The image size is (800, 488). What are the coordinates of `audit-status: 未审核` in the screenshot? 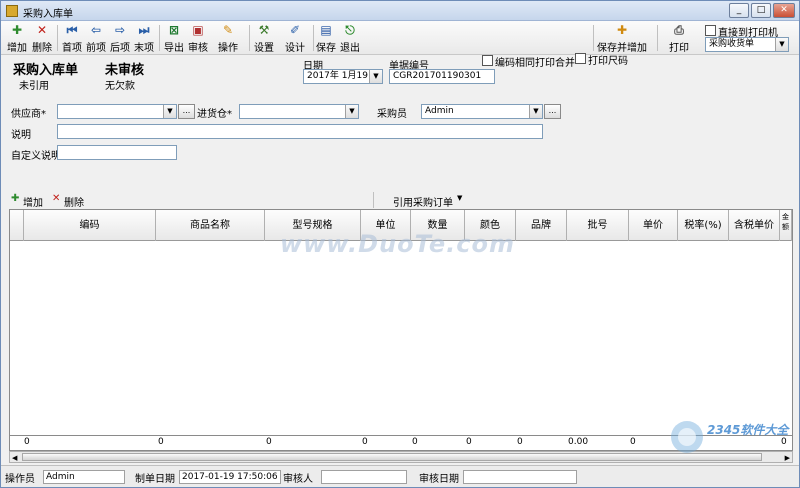 It's located at (125, 70).